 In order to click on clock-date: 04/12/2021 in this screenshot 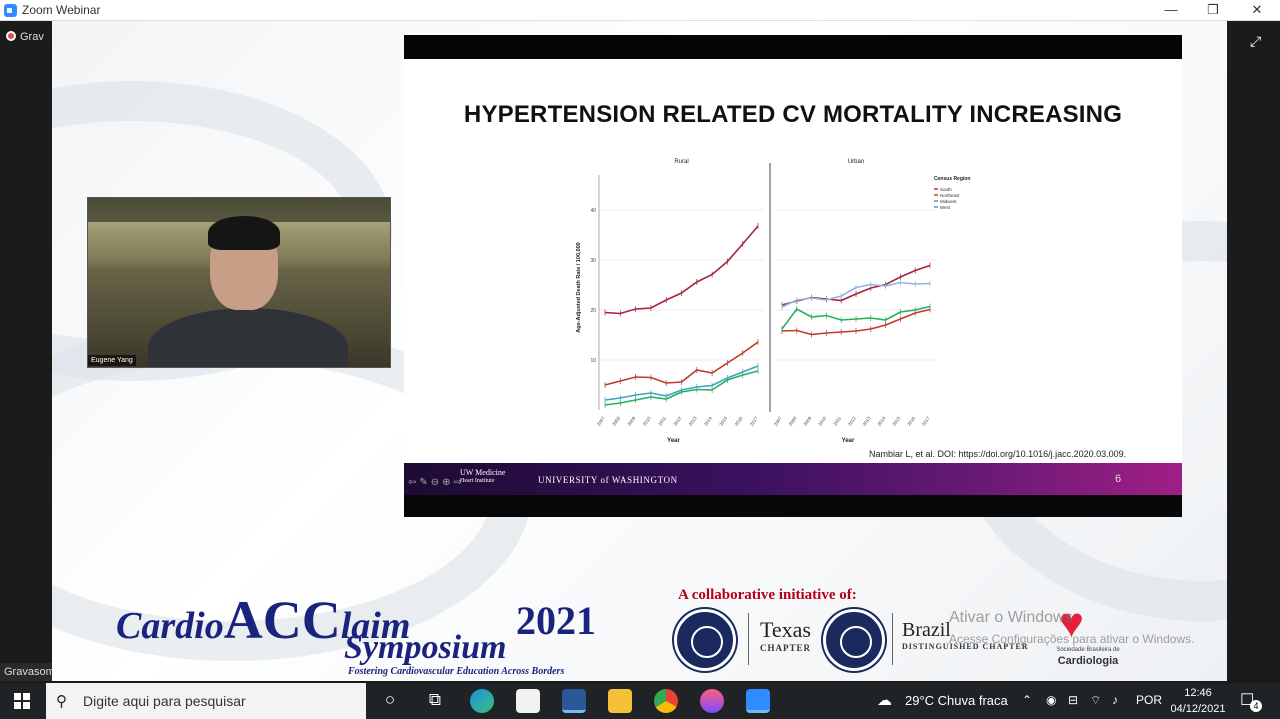, I will do `click(1198, 709)`.